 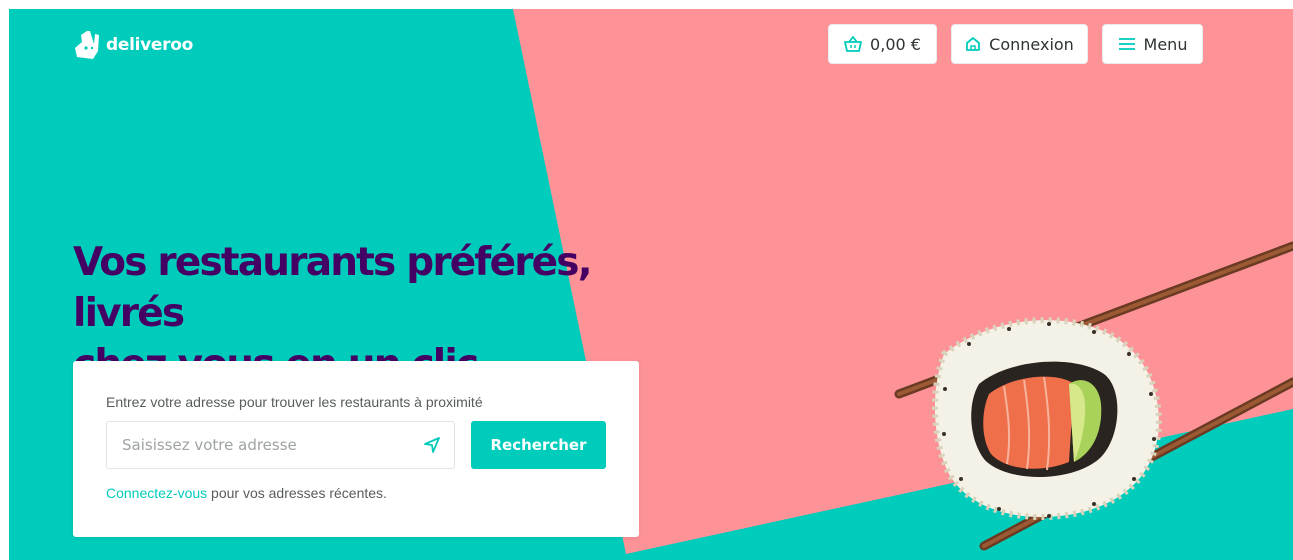 I want to click on search-button: Rechercher, so click(x=538, y=445).